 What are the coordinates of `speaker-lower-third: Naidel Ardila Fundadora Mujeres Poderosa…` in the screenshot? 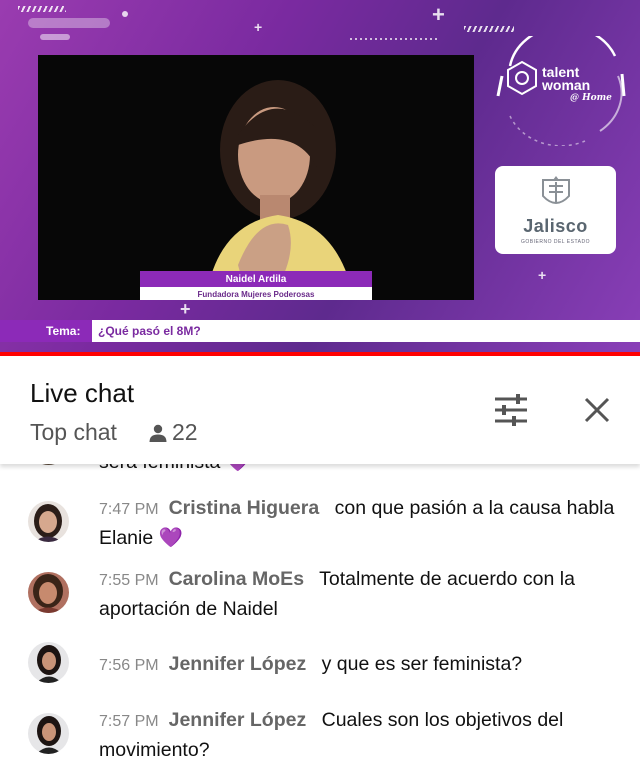 It's located at (256, 285).